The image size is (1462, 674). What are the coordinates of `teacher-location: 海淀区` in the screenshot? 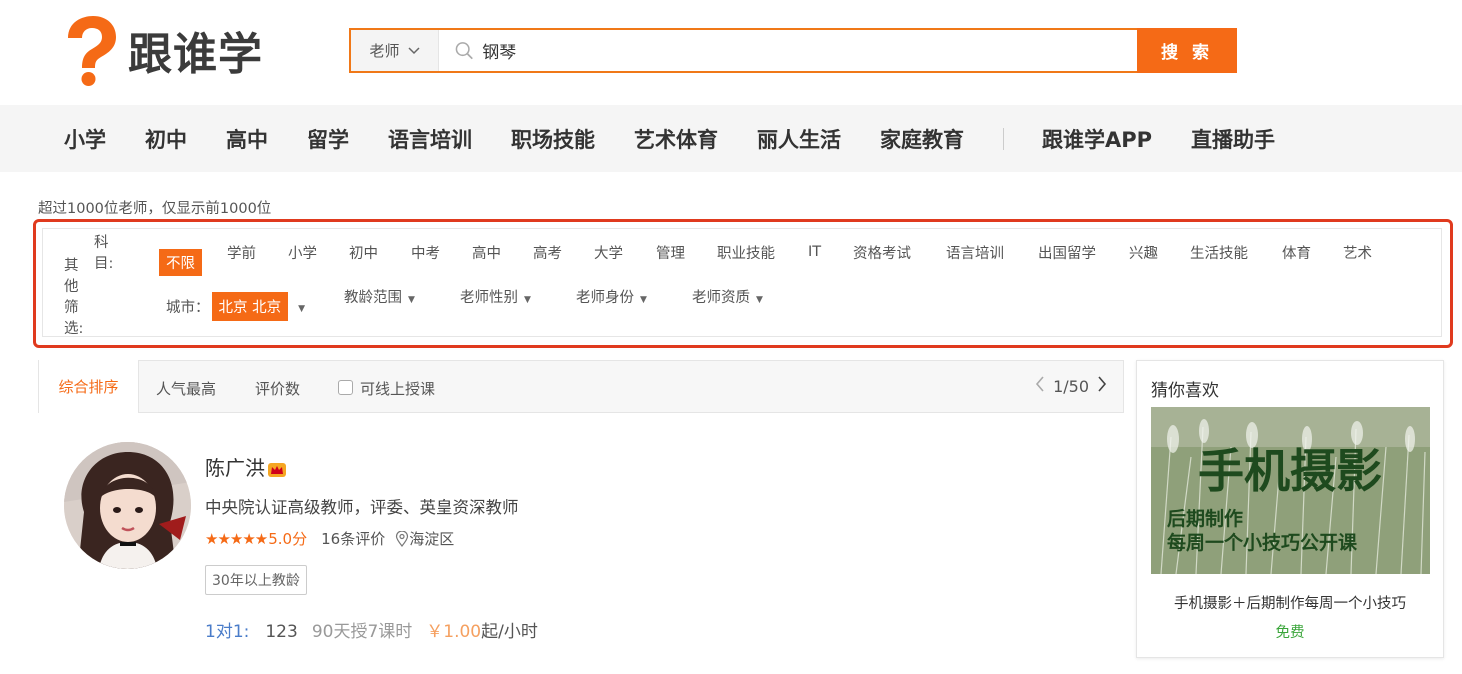 It's located at (424, 538).